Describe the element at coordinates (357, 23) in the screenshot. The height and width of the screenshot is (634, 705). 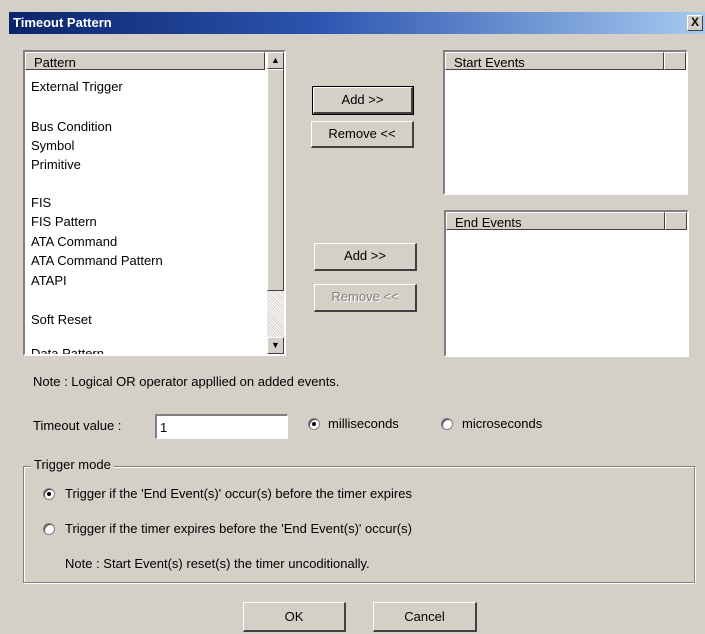
I see `title-bar: Timeout Pattern X` at that location.